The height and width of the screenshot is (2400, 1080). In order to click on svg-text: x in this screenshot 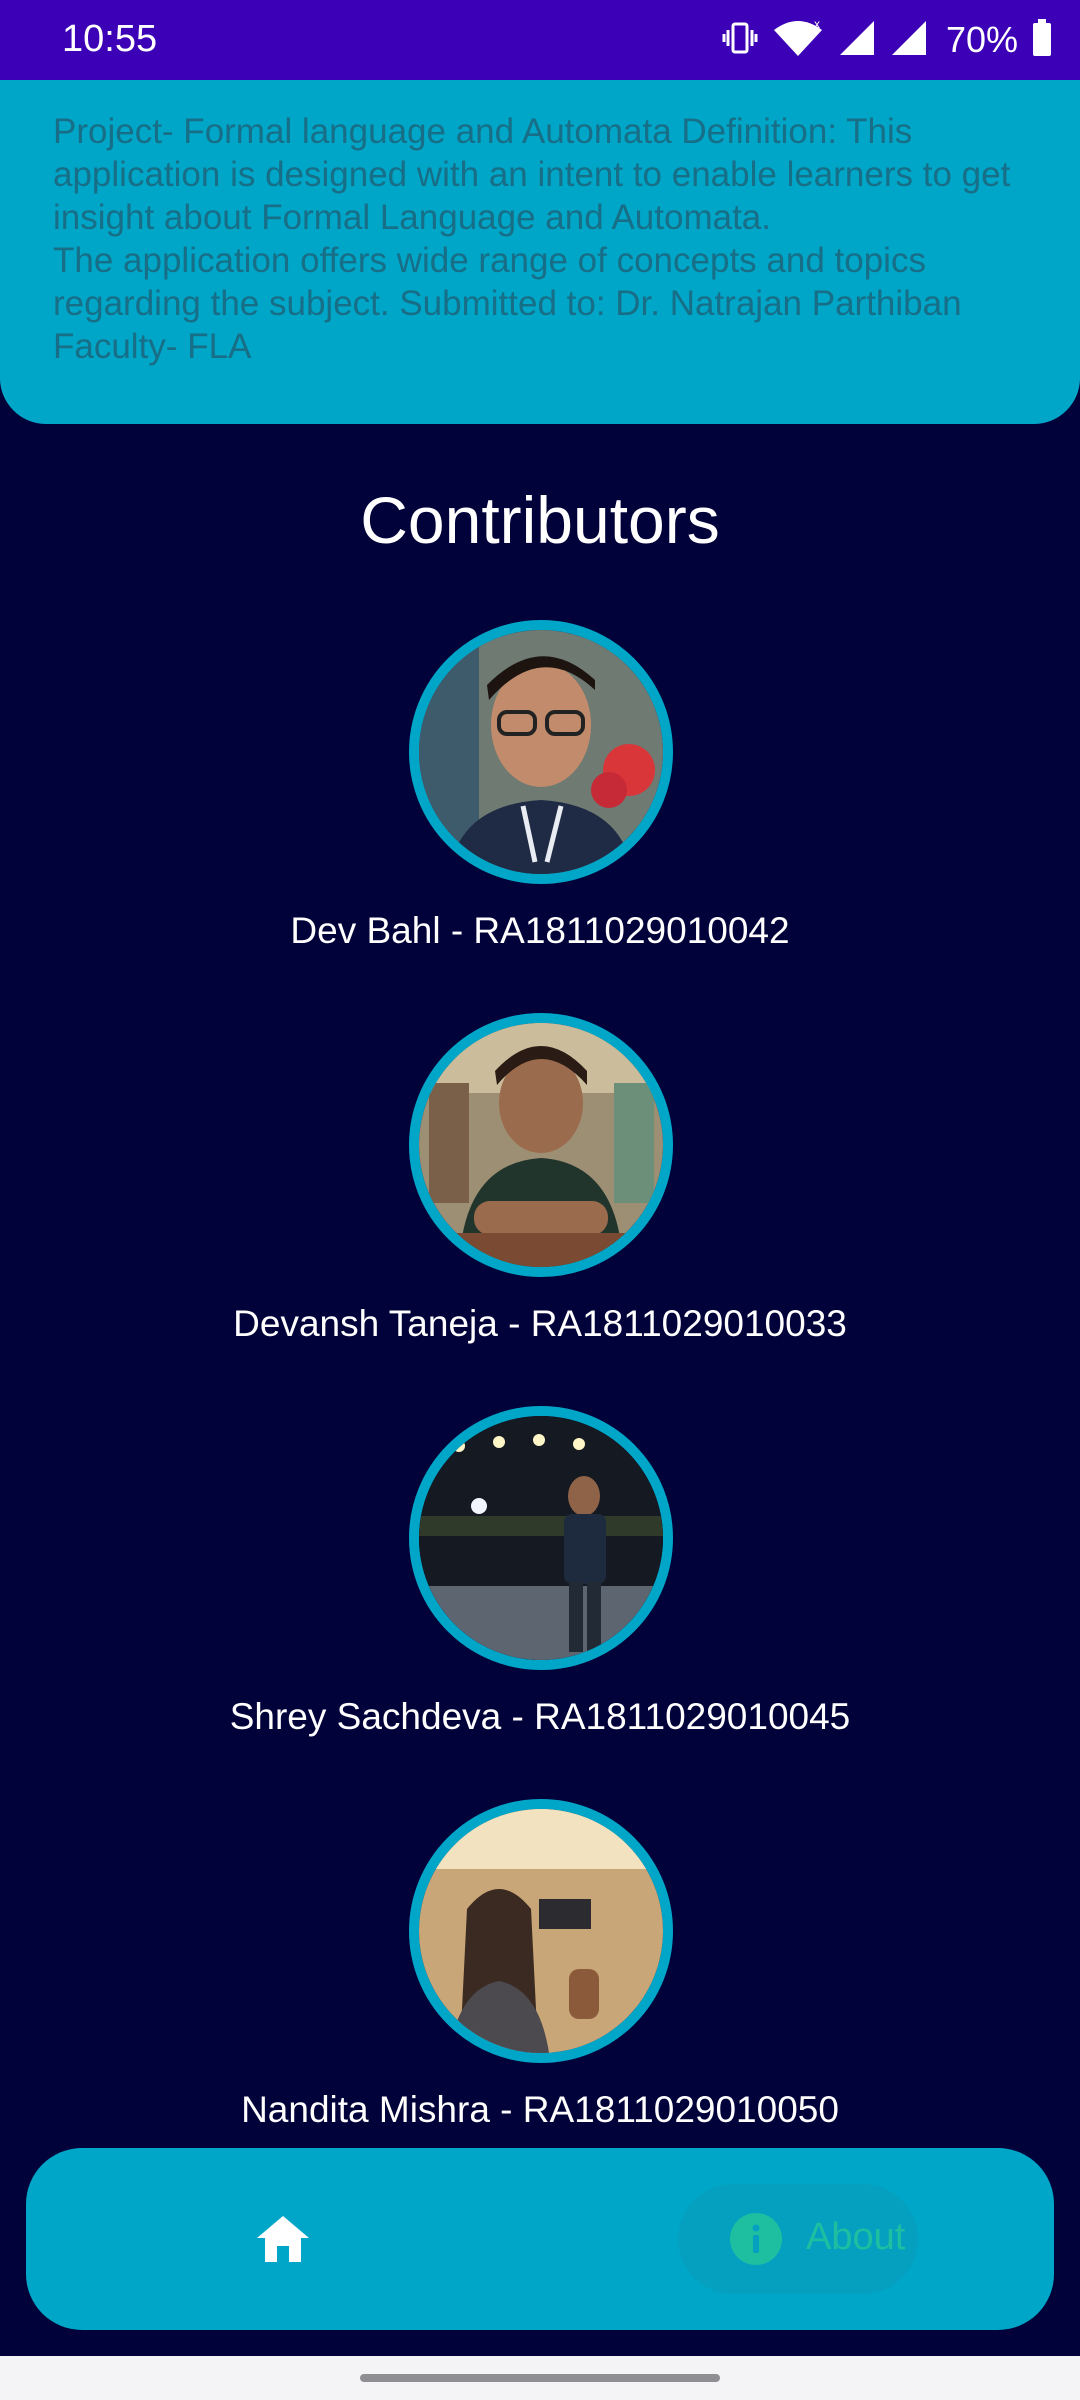, I will do `click(817, 24)`.